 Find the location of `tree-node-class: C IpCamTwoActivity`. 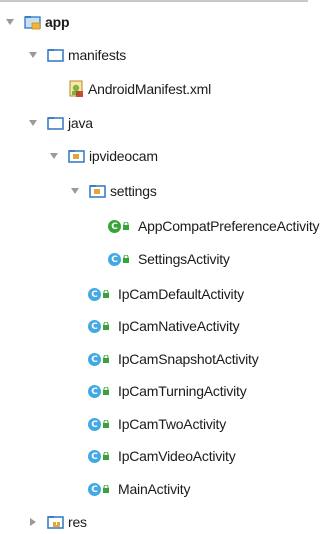

tree-node-class: C IpCamTwoActivity is located at coordinates (154, 424).